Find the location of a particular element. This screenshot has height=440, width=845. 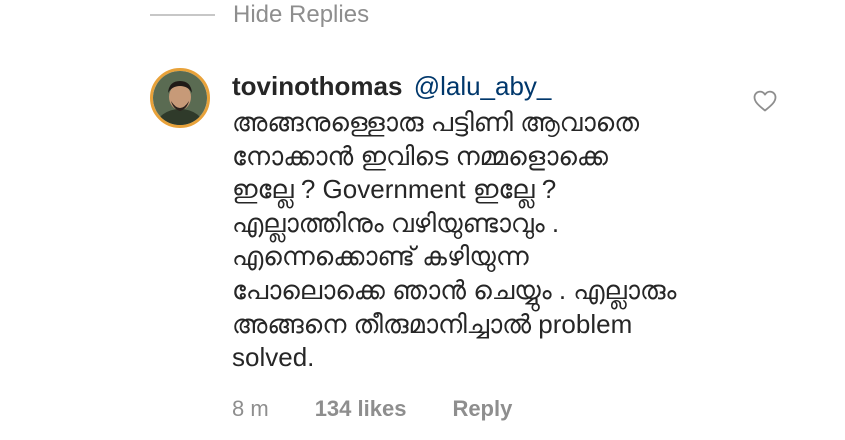

heart-icon is located at coordinates (765, 101).